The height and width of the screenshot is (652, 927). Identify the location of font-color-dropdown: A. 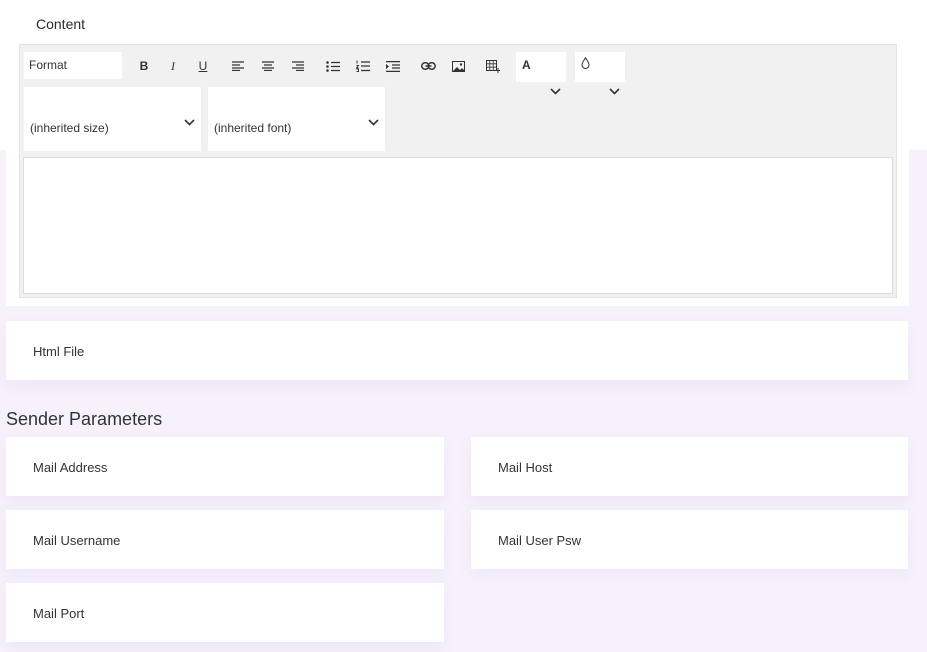
(541, 73).